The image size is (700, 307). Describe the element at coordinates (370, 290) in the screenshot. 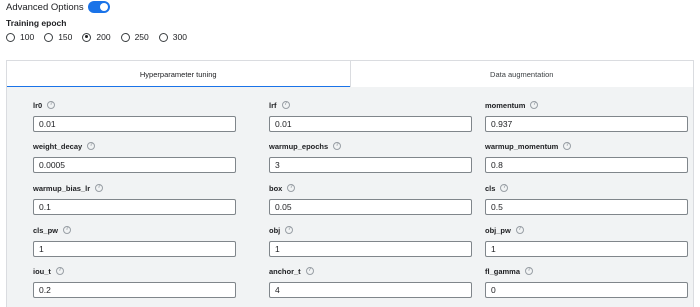

I see `anchor-t-input: 4` at that location.